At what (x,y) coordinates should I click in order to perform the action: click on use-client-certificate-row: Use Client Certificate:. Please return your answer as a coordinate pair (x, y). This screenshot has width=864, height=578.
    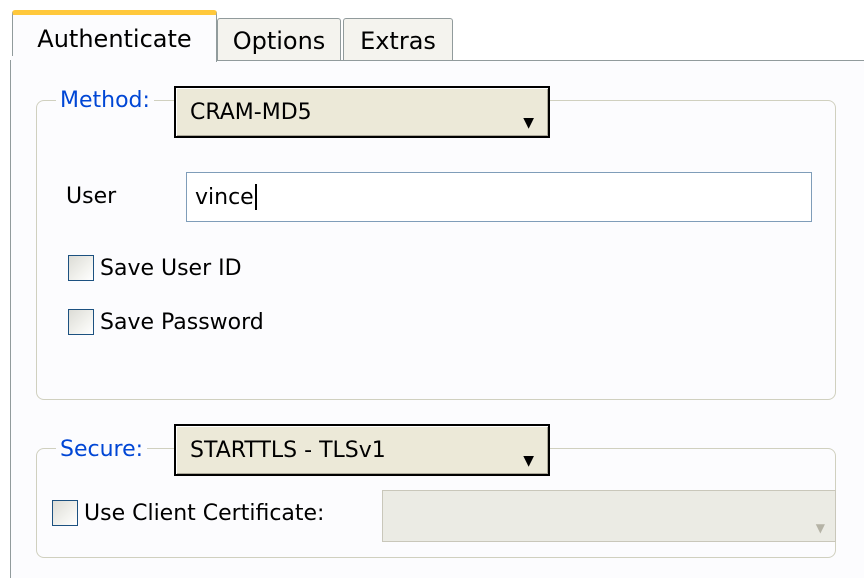
    Looking at the image, I should click on (188, 513).